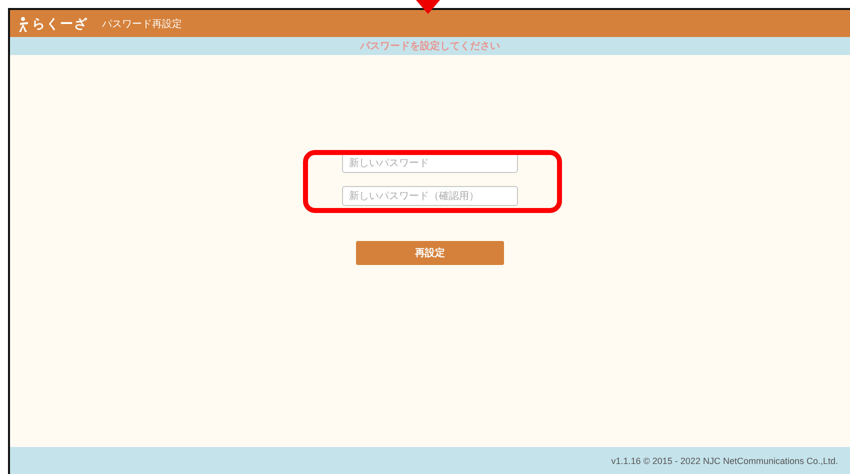 The image size is (850, 474). What do you see at coordinates (724, 461) in the screenshot?
I see `copyright-text: v1.1.16 © 2015 - 2022 NJC NetCommunications Co.,Ltd.` at bounding box center [724, 461].